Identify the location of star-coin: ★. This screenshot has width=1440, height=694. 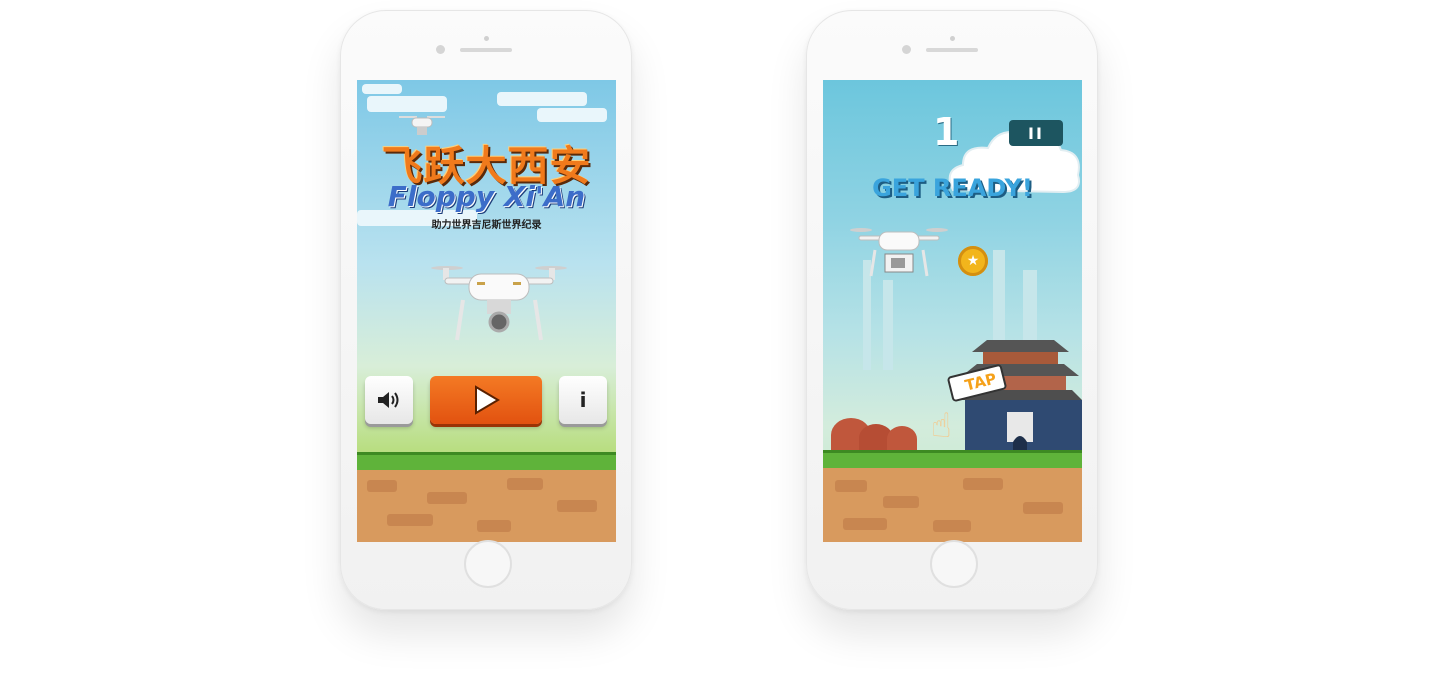
(973, 261).